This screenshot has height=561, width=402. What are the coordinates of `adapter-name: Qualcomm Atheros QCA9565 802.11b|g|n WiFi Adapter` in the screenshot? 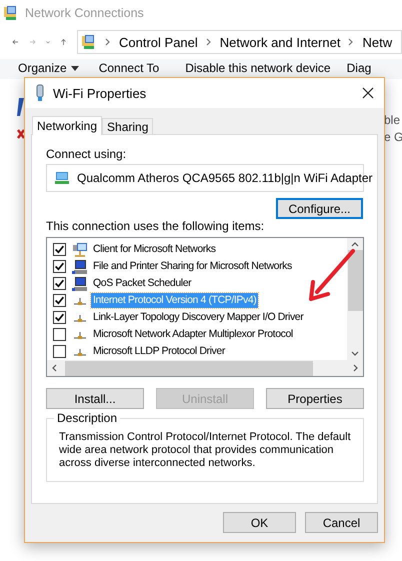 It's located at (224, 178).